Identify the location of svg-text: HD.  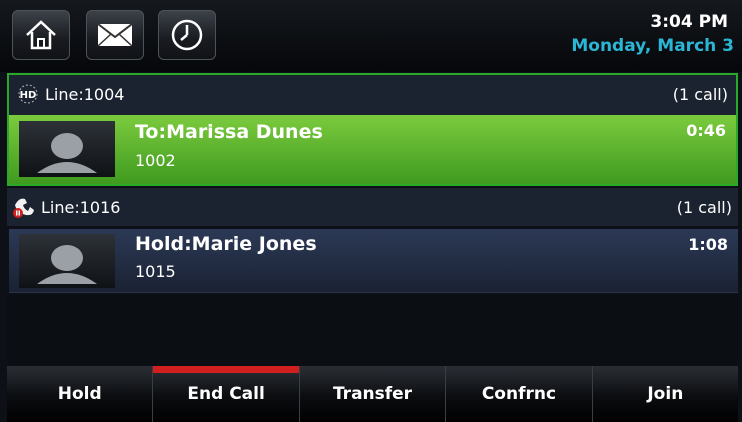
(28, 95).